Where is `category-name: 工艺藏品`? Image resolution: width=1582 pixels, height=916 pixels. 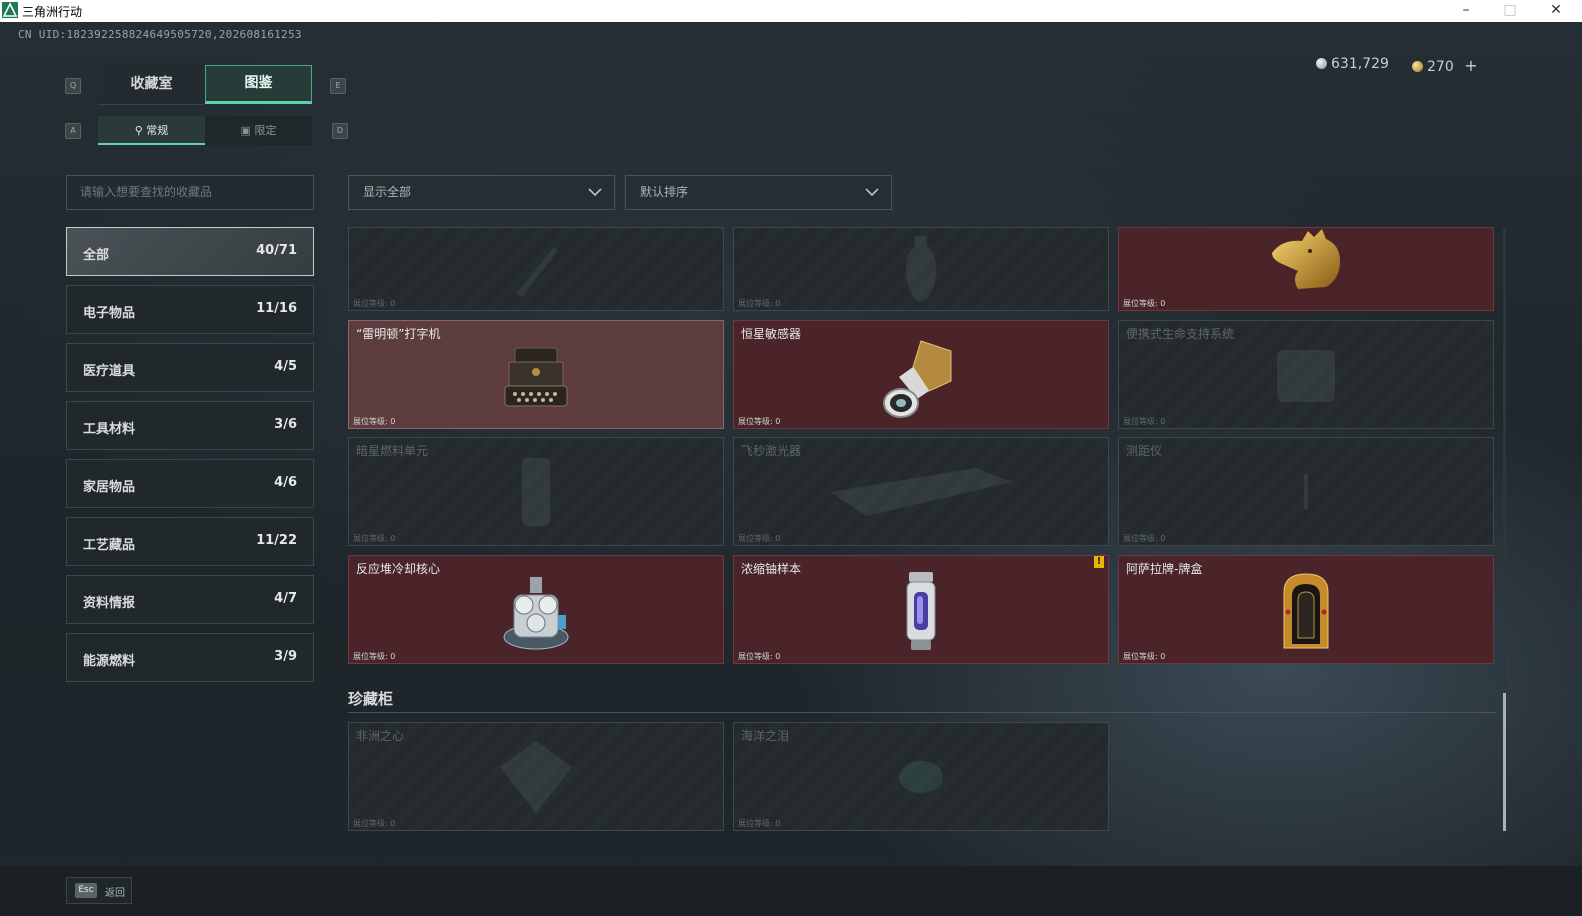
category-name: 工艺藏品 is located at coordinates (109, 545).